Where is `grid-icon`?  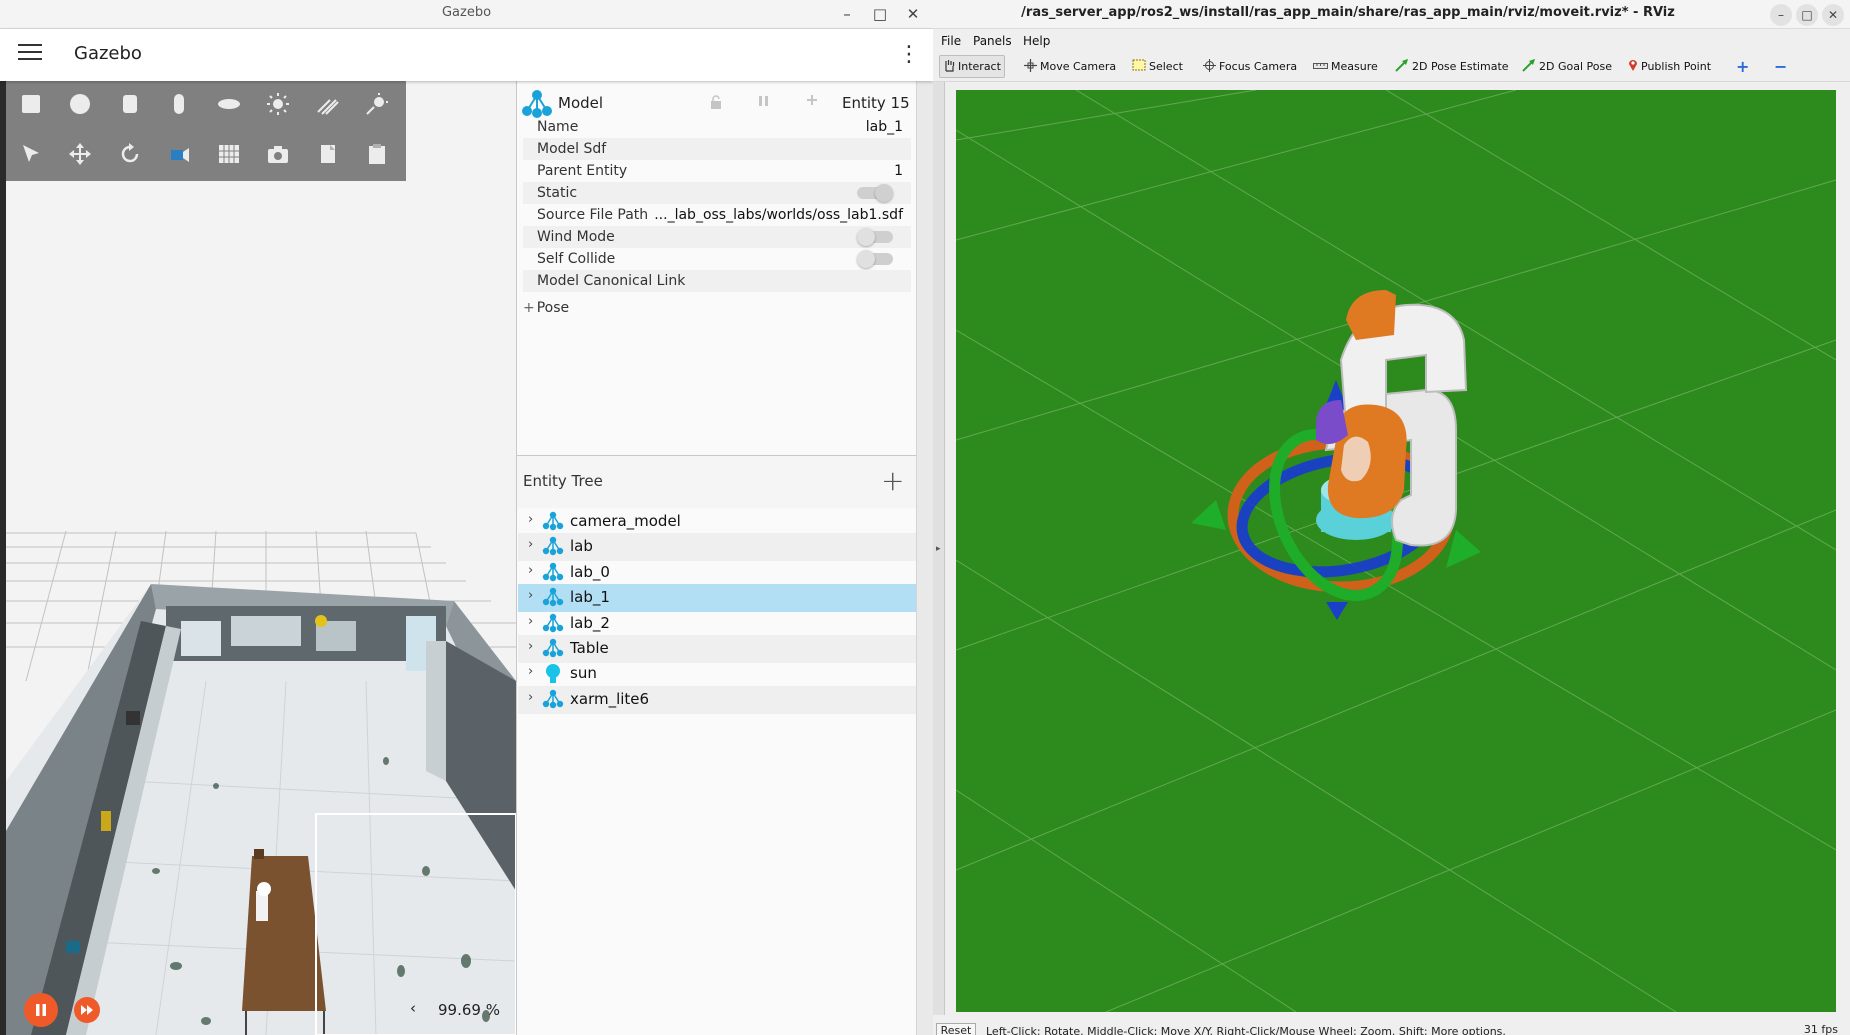 grid-icon is located at coordinates (229, 154).